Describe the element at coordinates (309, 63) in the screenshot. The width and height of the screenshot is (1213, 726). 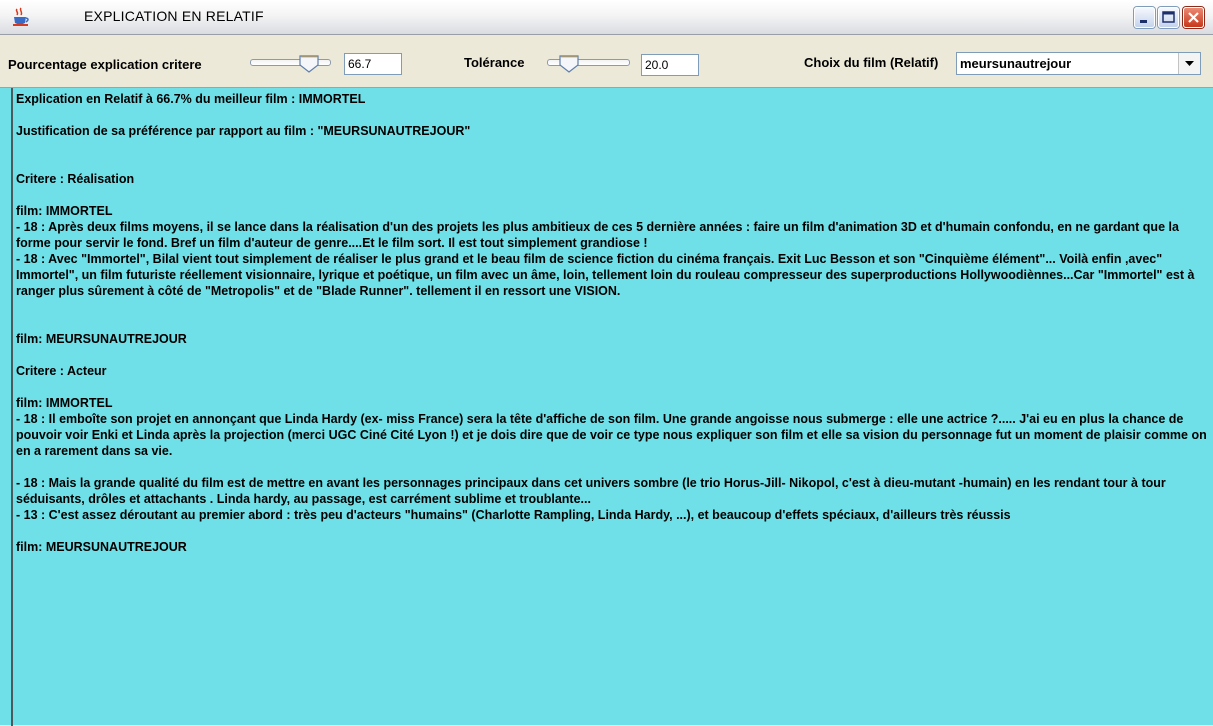
I see `pourcentage-slider-thumb` at that location.